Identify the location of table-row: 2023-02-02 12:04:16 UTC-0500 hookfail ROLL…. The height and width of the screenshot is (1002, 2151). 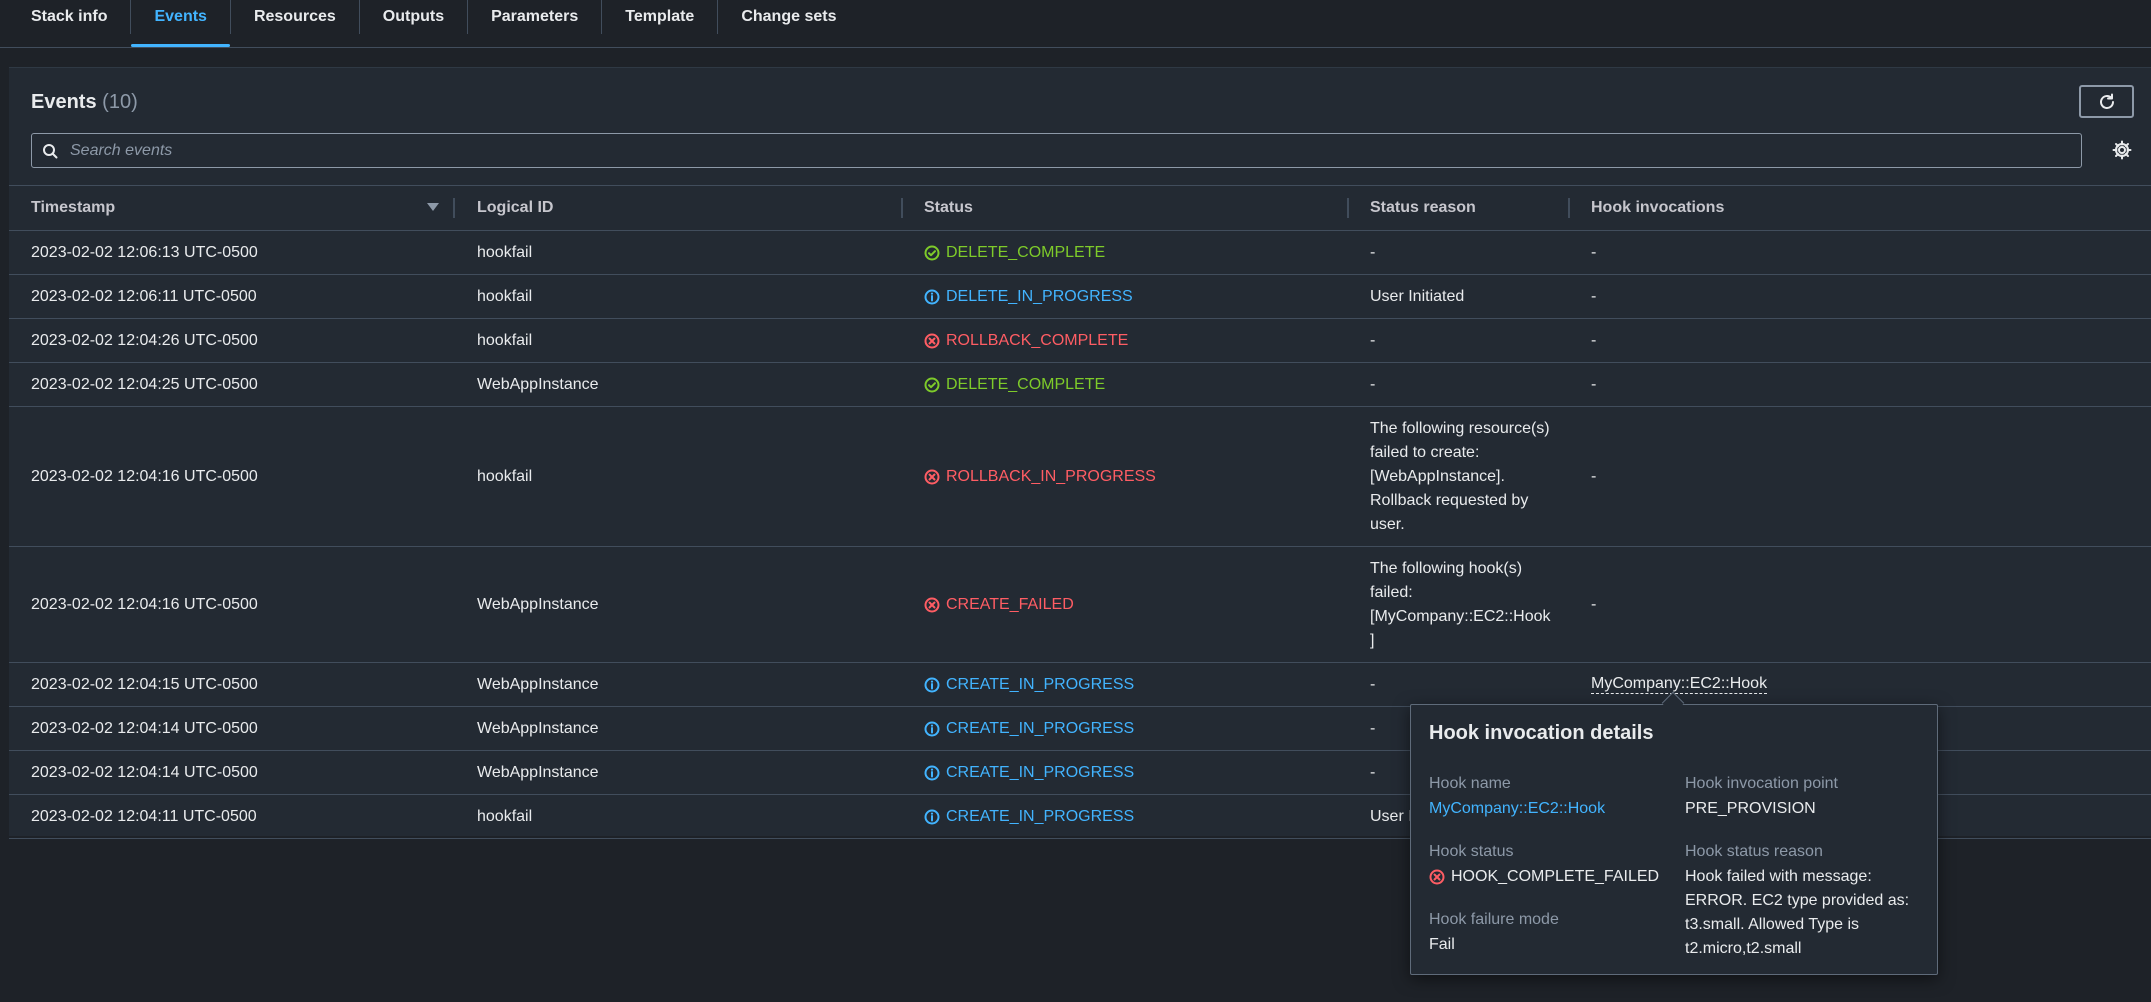
(1080, 477).